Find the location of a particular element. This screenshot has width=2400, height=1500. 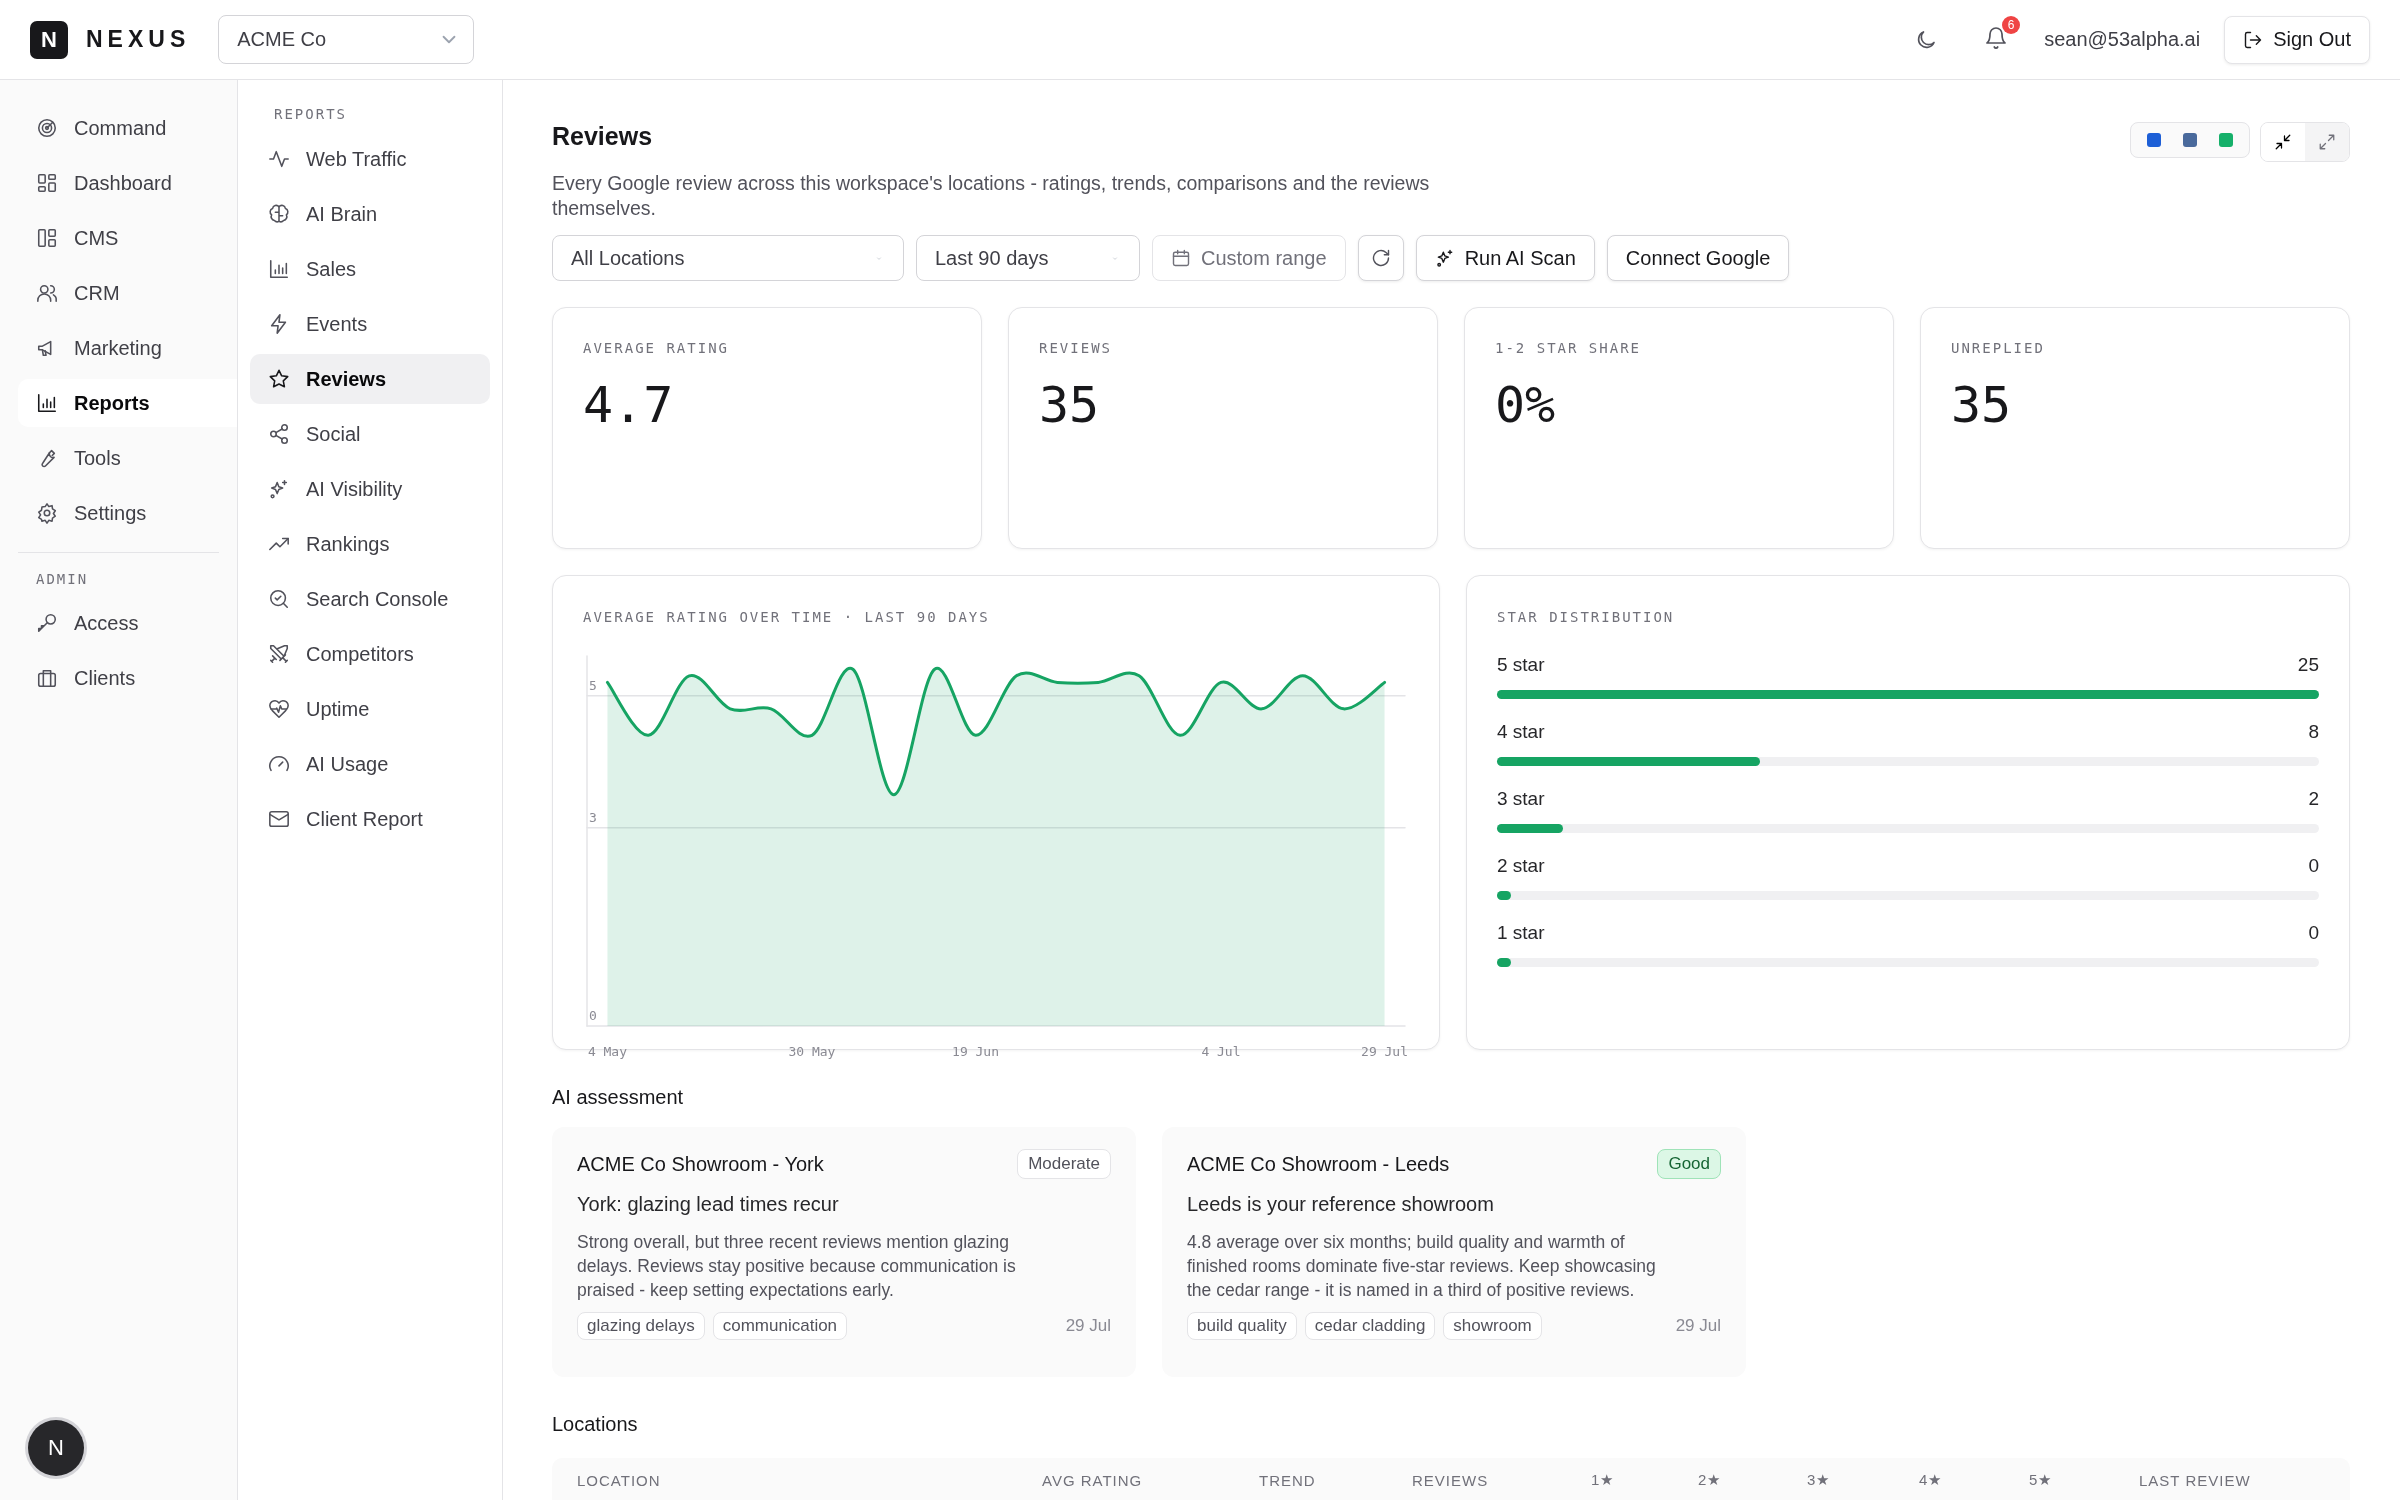

column-header: AVG RATING is located at coordinates (1093, 1480).